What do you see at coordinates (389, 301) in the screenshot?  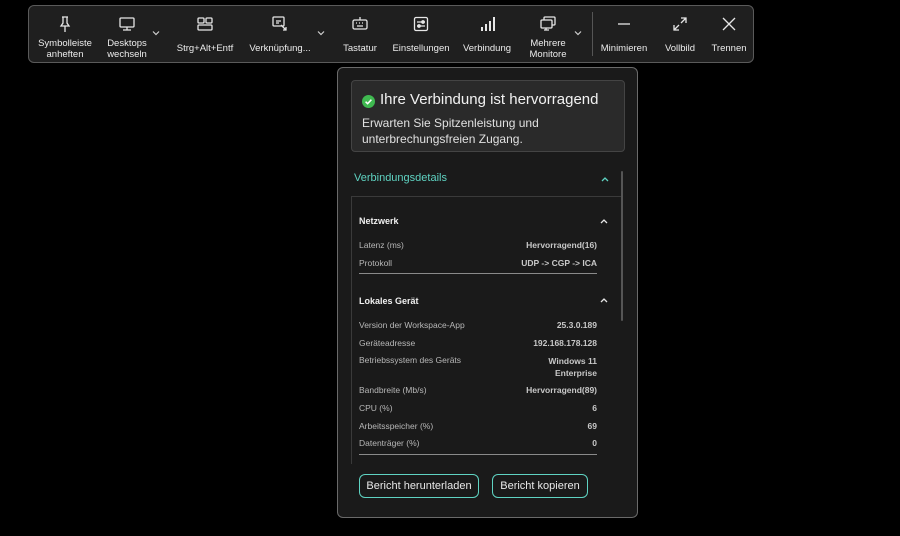 I see `device-section-title: Lokales Gerät` at bounding box center [389, 301].